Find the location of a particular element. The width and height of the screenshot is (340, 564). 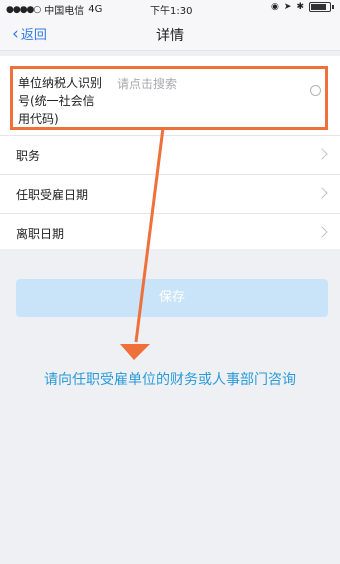

tax-id-search-input is located at coordinates (207, 84).